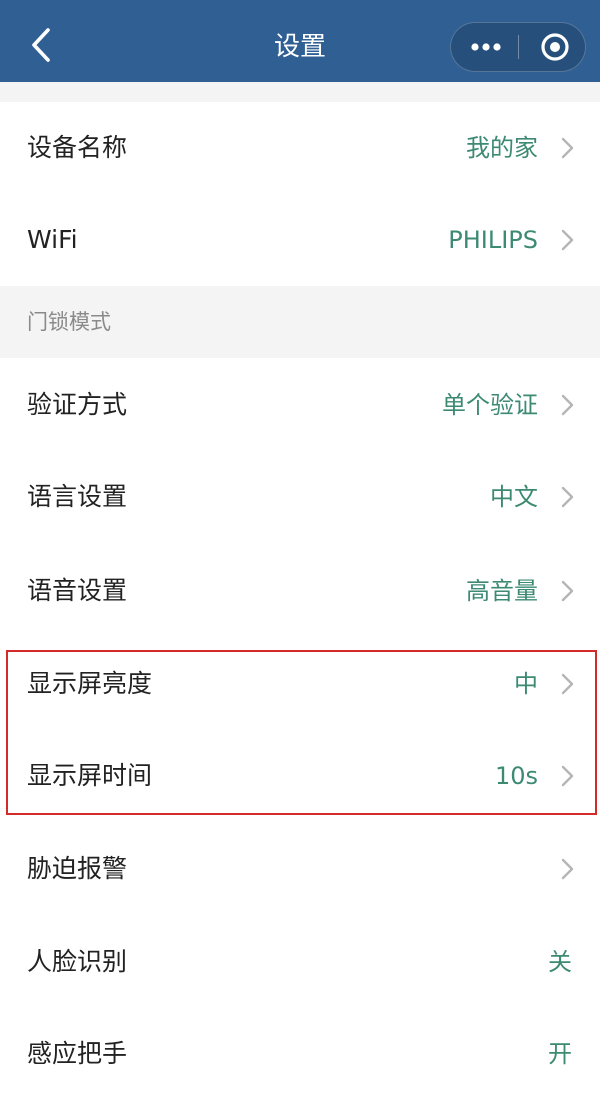  I want to click on mini-program-capsule, so click(518, 47).